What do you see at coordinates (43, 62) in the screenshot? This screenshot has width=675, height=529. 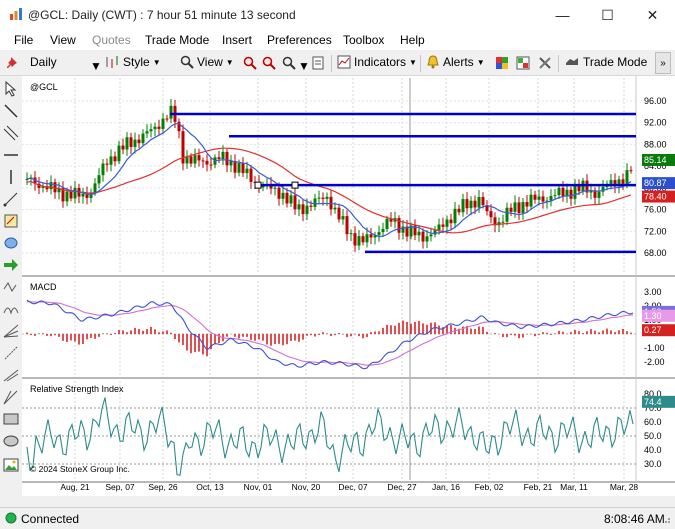 I see `interval-dropdown: Daily` at bounding box center [43, 62].